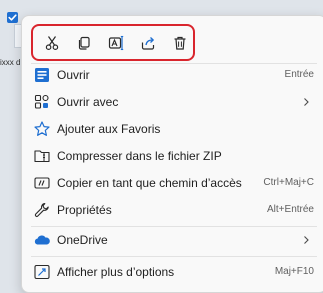 The image size is (323, 293). I want to click on copy-button, so click(84, 43).